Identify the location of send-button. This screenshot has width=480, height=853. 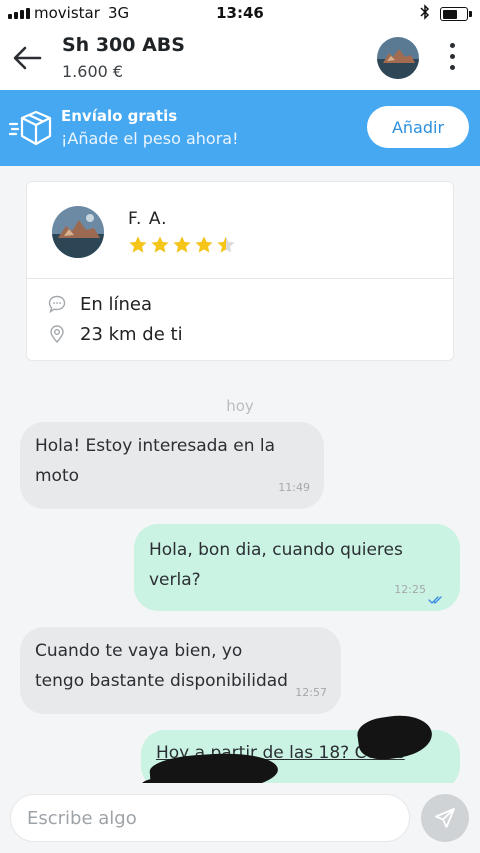
(445, 818).